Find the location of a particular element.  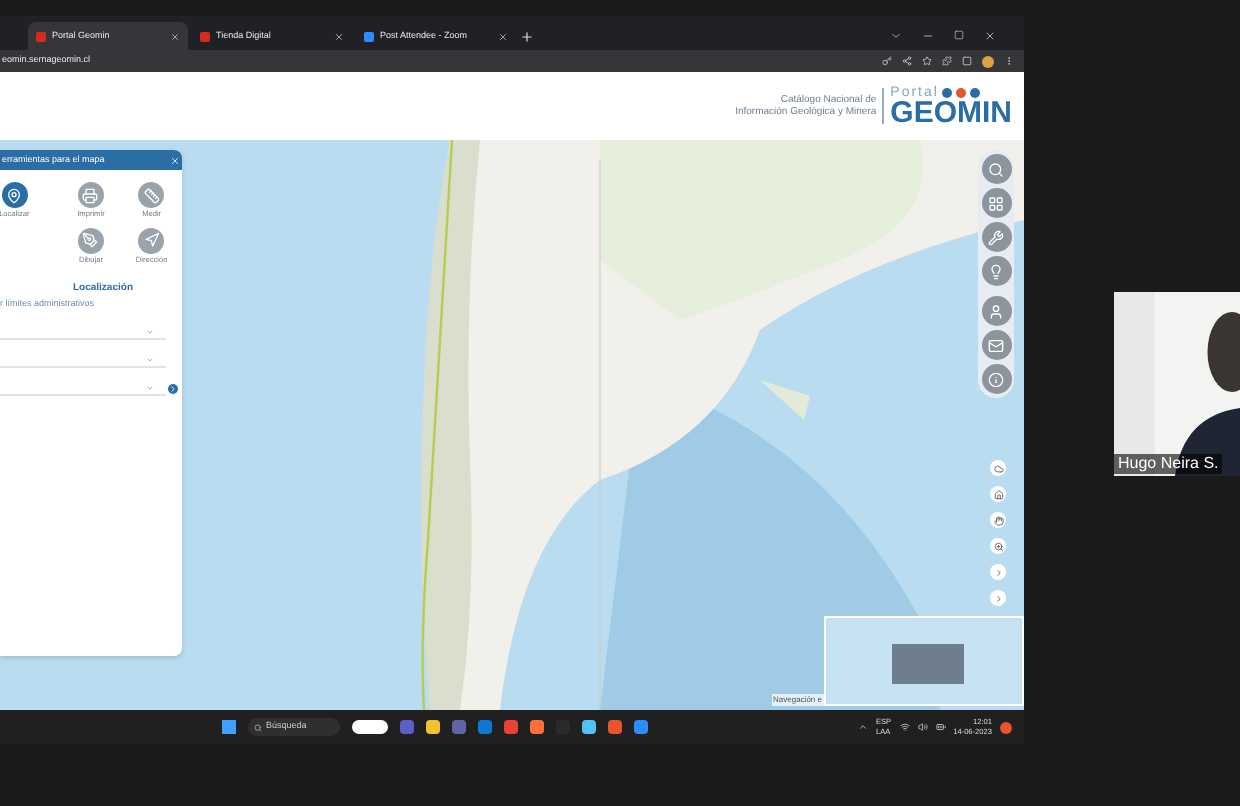

wrench-button is located at coordinates (996, 237).